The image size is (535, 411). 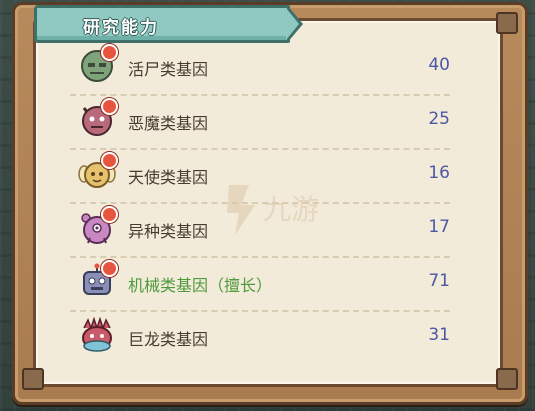 I want to click on alien-gene-icon, so click(x=98, y=226).